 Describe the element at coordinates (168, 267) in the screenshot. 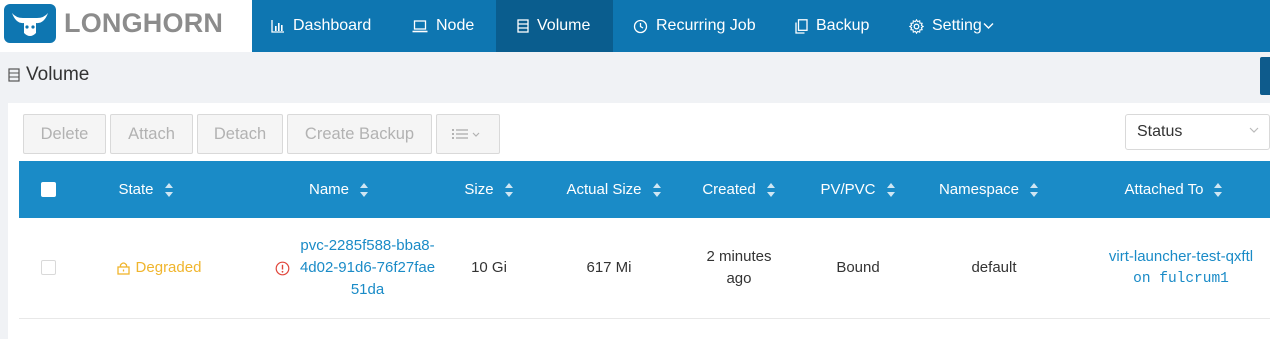

I see `state-label: Degraded` at that location.